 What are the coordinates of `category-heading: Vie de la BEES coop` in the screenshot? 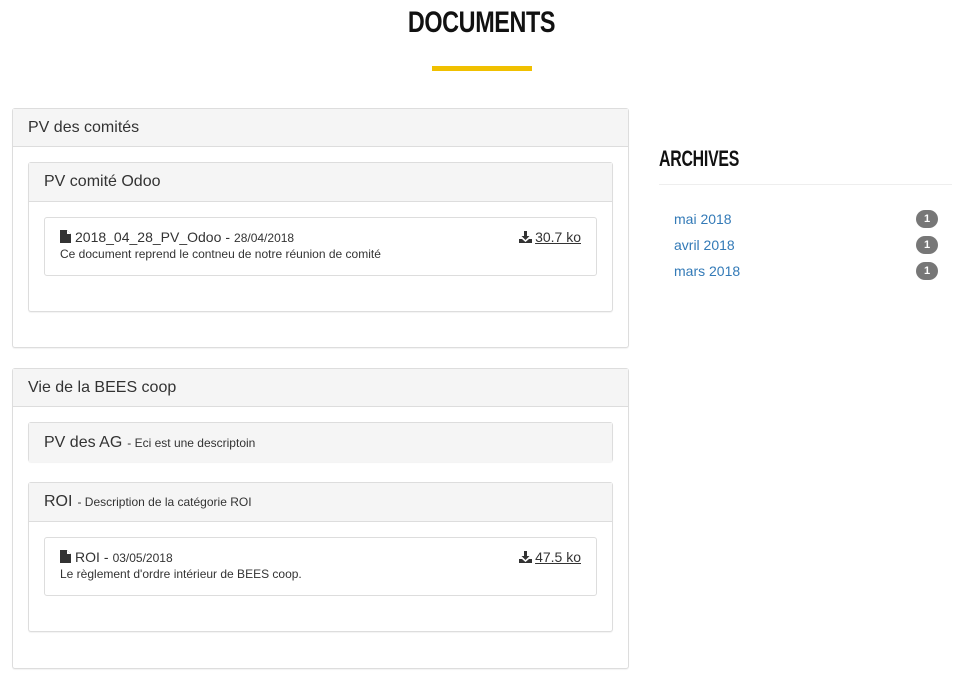 It's located at (320, 388).